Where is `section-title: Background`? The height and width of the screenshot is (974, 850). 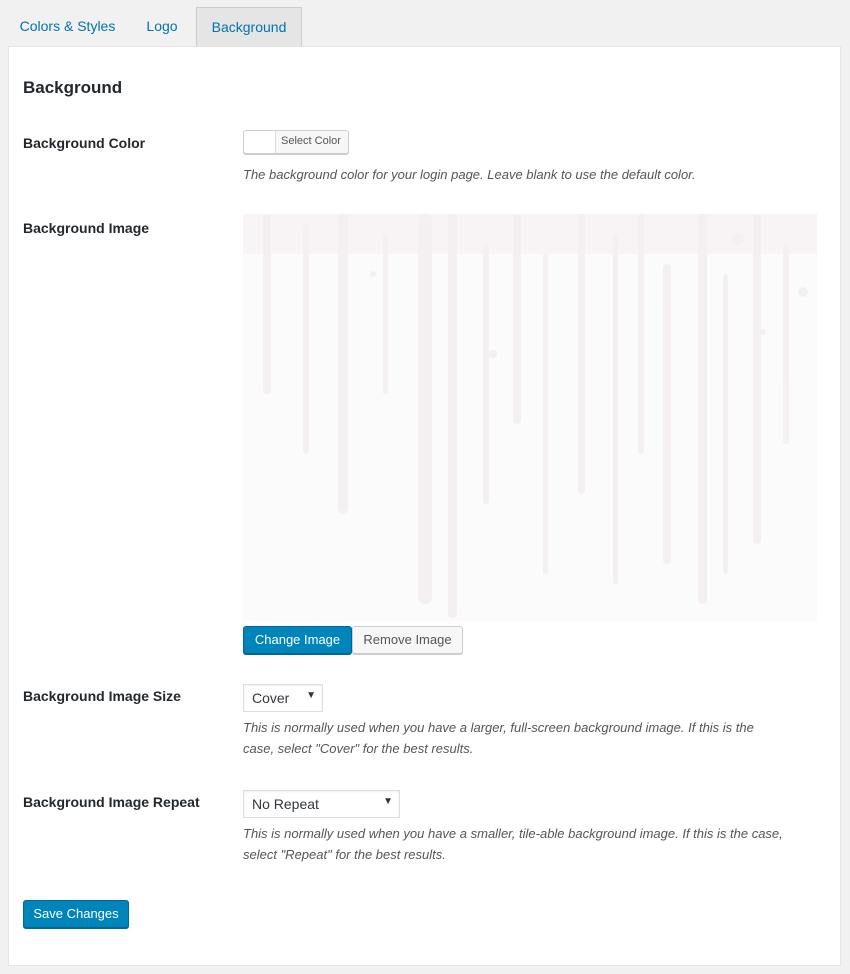 section-title: Background is located at coordinates (73, 87).